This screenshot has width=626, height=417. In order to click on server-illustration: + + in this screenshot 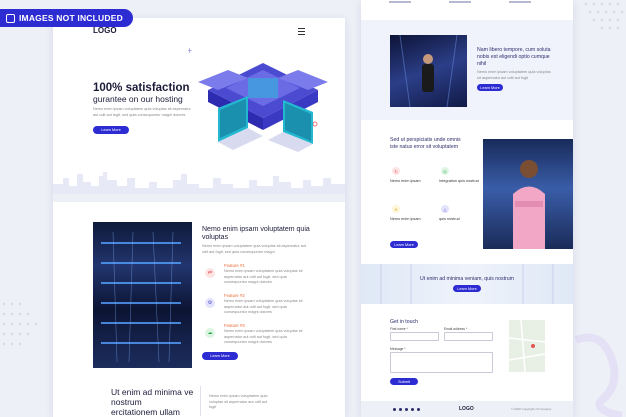, I will do `click(258, 100)`.